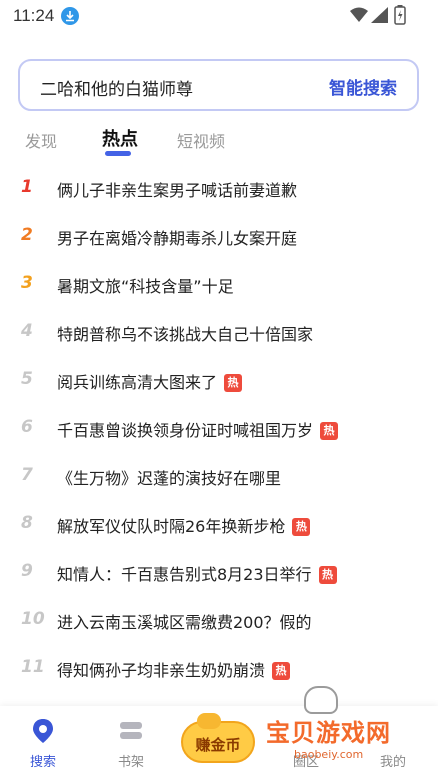 The image size is (438, 779). I want to click on hot-list-item: 8 解放军仪仗队时隔26年换新步枪热, so click(219, 525).